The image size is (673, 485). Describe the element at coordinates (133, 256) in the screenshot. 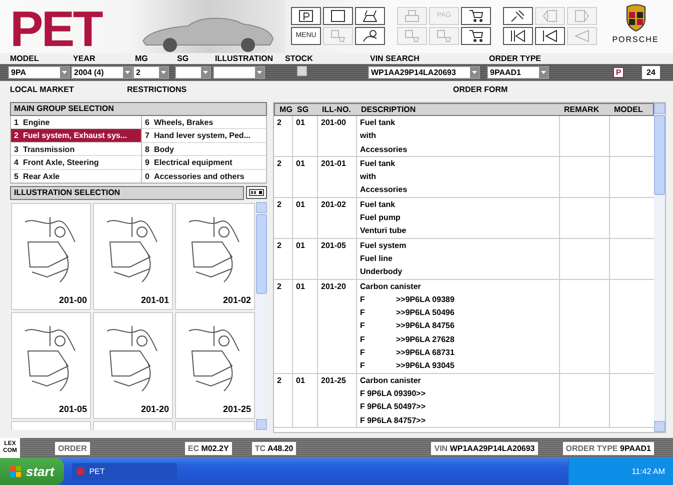

I see `illustration-thumbnail: 201-01` at that location.